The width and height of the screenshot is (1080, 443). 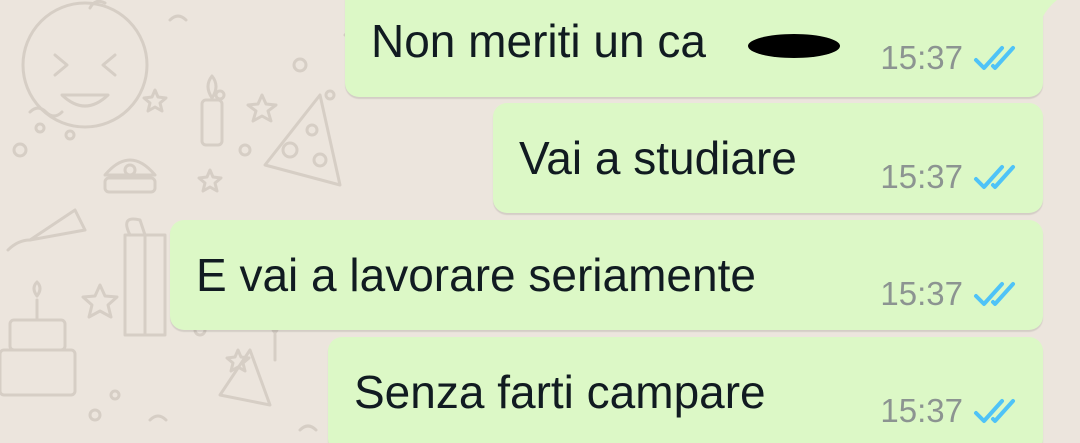 What do you see at coordinates (38, 338) in the screenshot?
I see `cake-doodle-icon` at bounding box center [38, 338].